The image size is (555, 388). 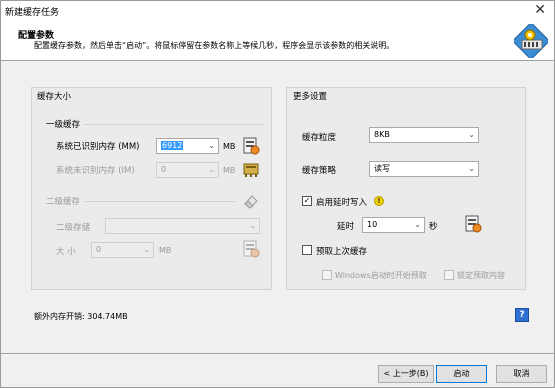 What do you see at coordinates (172, 145) in the screenshot?
I see `recognized-memory-value: 6912` at bounding box center [172, 145].